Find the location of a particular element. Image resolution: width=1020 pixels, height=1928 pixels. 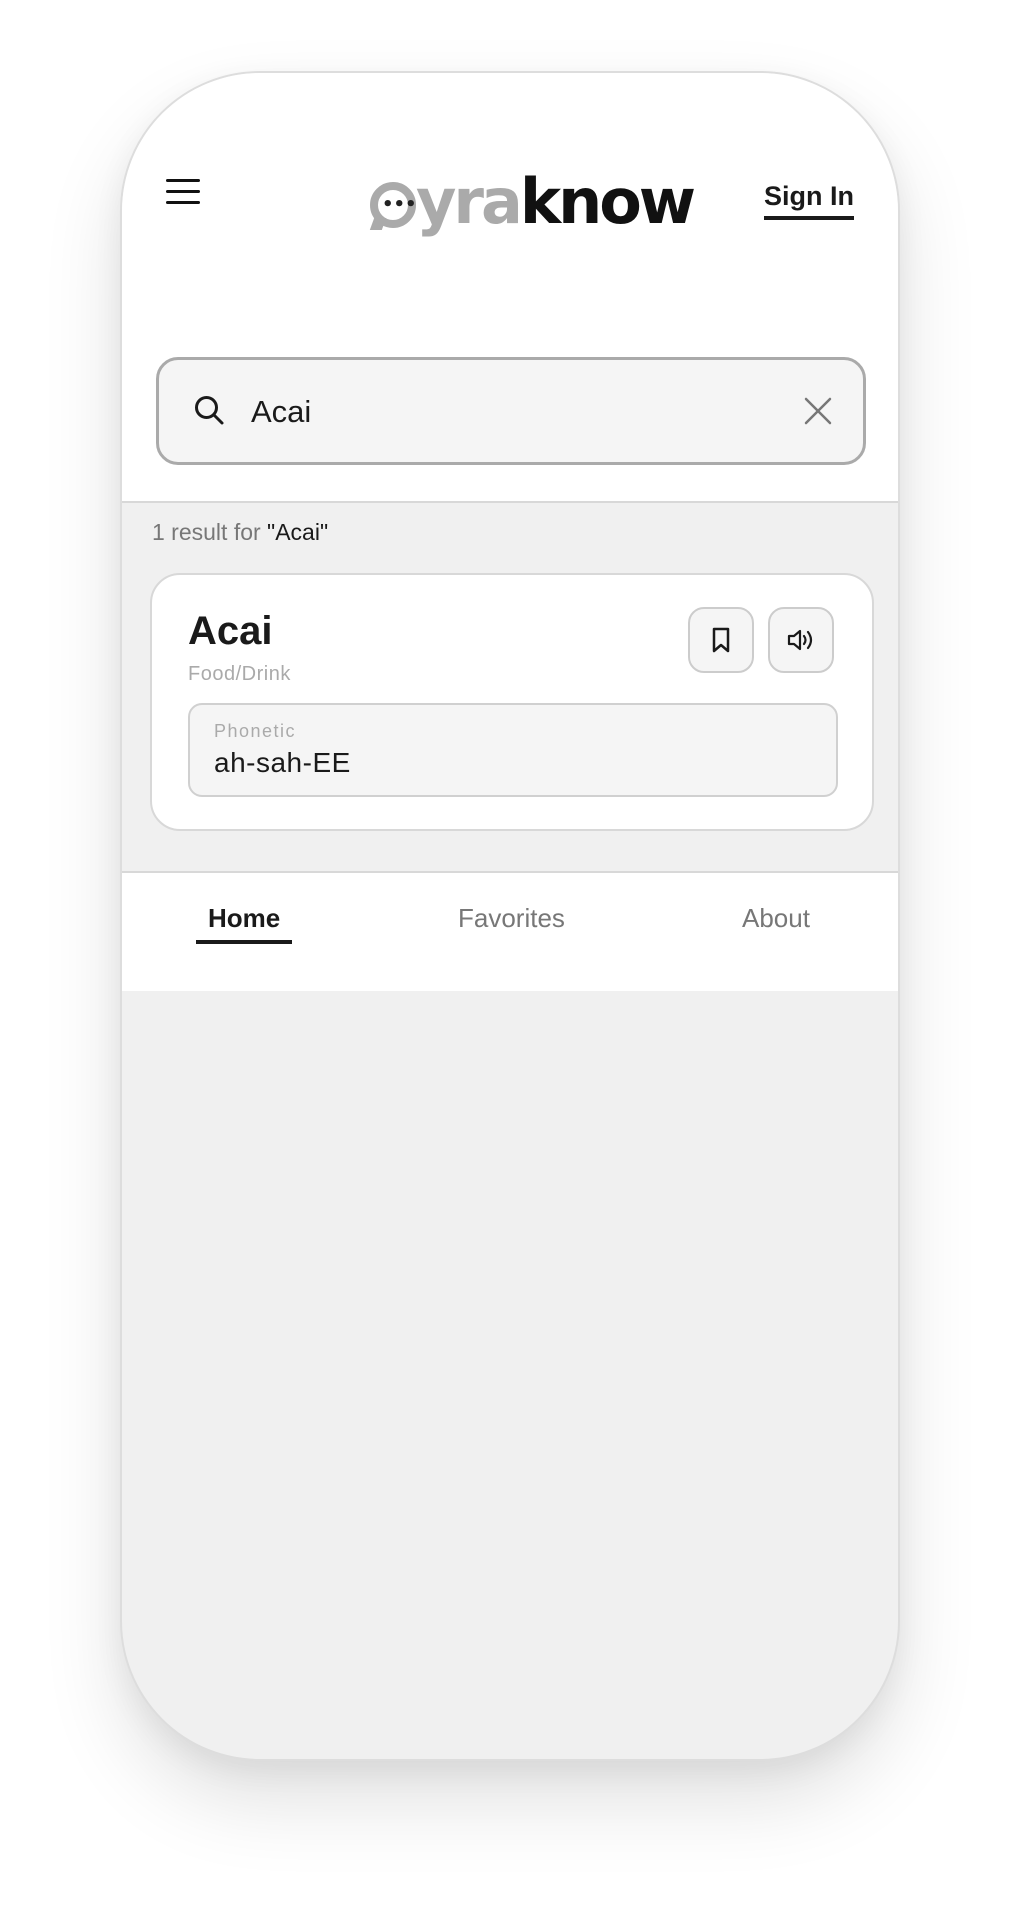

sign-in-link: Sign In is located at coordinates (809, 200).